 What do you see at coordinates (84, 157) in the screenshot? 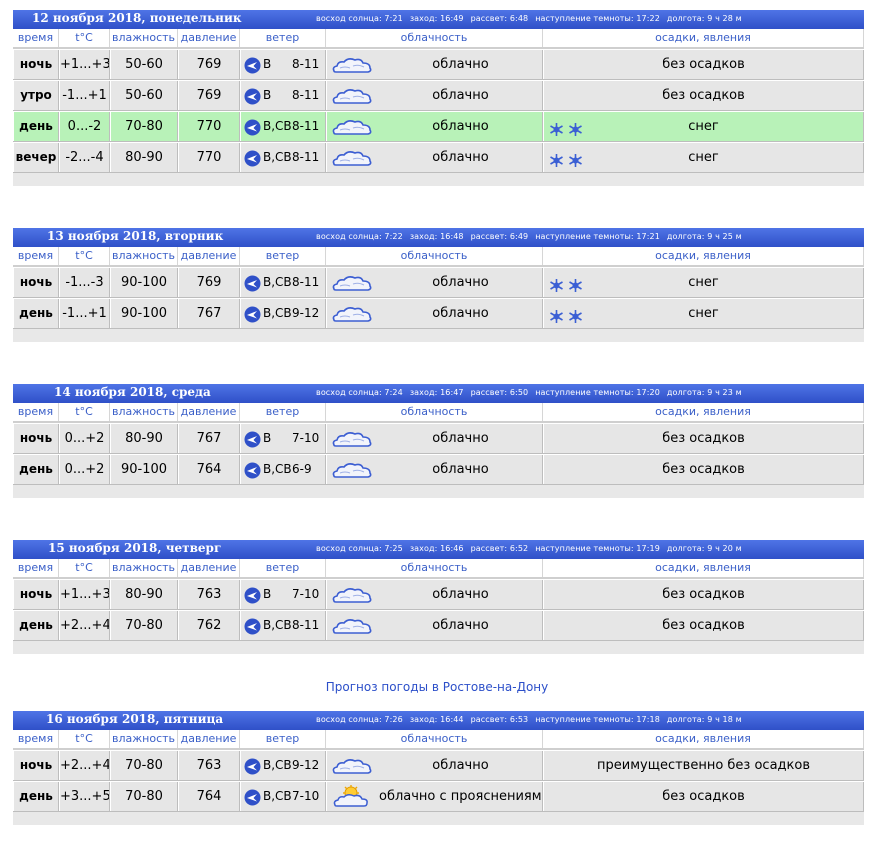
I see `temperature: -2...-4` at bounding box center [84, 157].